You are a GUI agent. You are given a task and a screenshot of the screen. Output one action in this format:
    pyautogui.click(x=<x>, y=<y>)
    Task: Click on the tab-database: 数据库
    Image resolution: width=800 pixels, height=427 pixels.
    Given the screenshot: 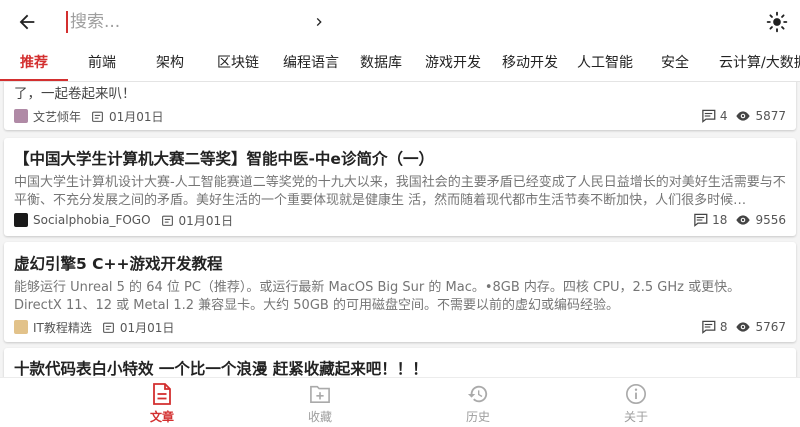 What is the action you would take?
    pyautogui.click(x=381, y=62)
    